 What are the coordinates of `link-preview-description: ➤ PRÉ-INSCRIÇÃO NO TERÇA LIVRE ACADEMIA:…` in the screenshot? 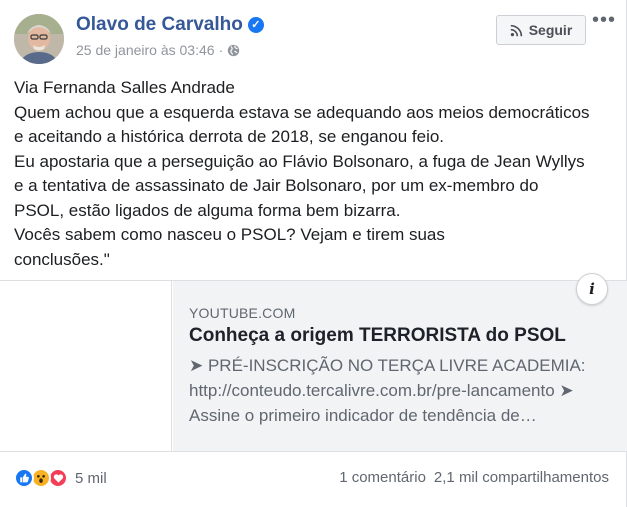 It's located at (404, 390).